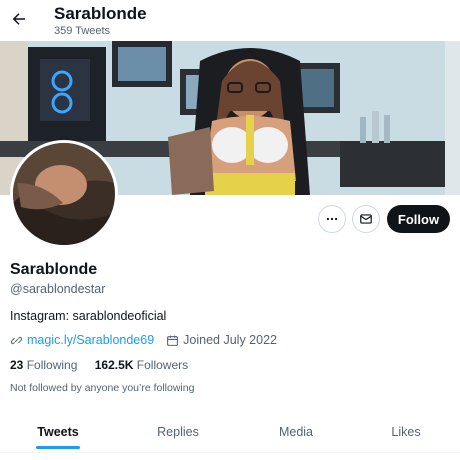 This screenshot has height=460, width=460. What do you see at coordinates (102, 388) in the screenshot?
I see `followed-by-text: Not followed by anyone you’re following` at bounding box center [102, 388].